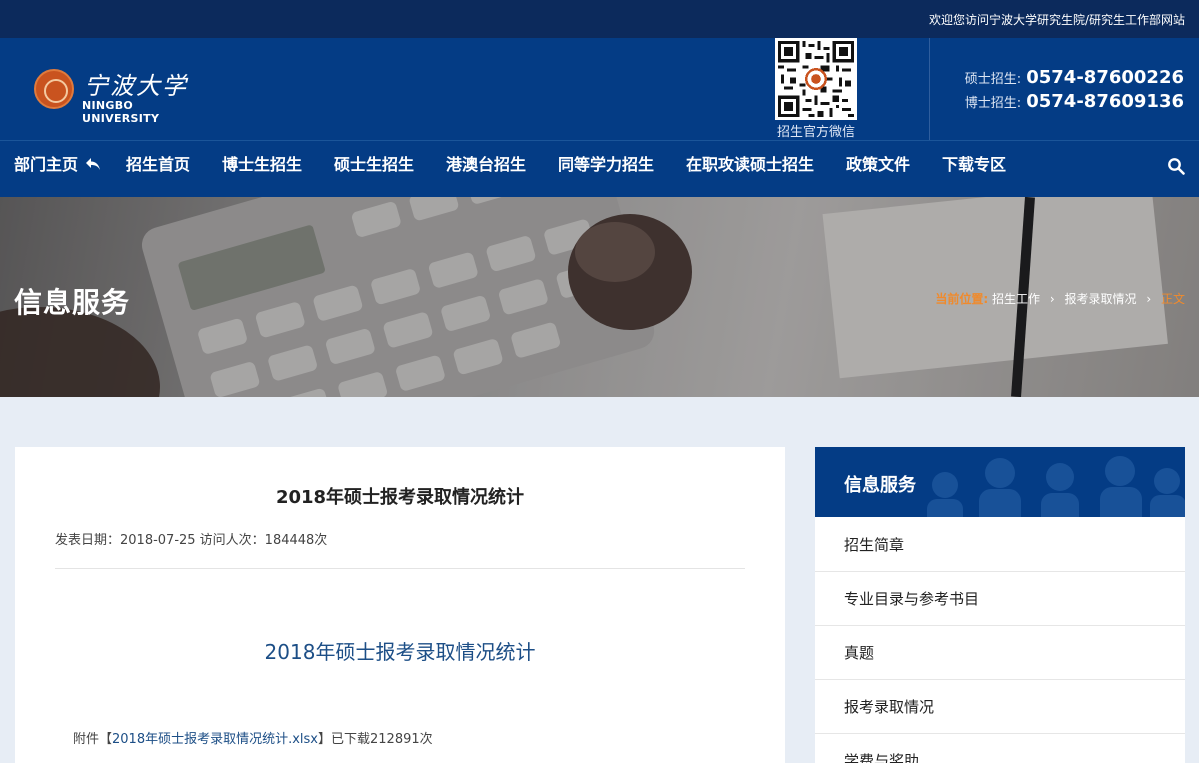  What do you see at coordinates (1105, 77) in the screenshot?
I see `phone-number: 0574-87600226` at bounding box center [1105, 77].